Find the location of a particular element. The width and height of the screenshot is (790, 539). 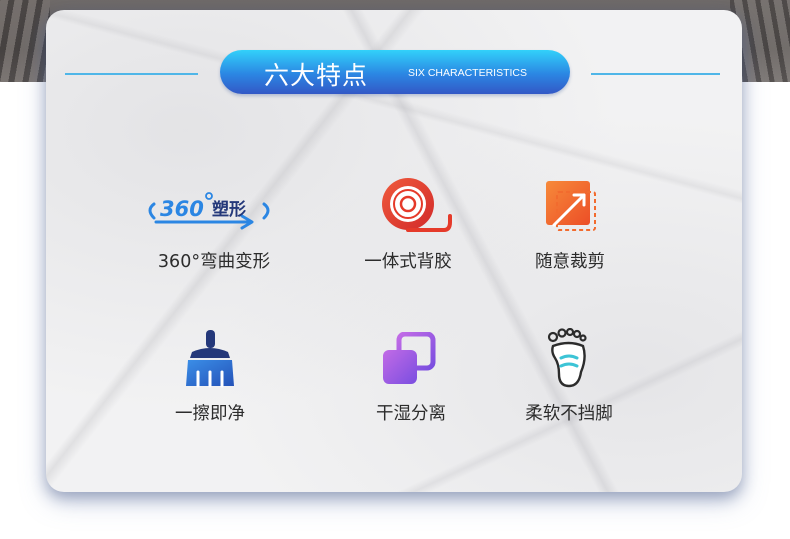

feature-label: 柔软不挡脚 is located at coordinates (569, 414).